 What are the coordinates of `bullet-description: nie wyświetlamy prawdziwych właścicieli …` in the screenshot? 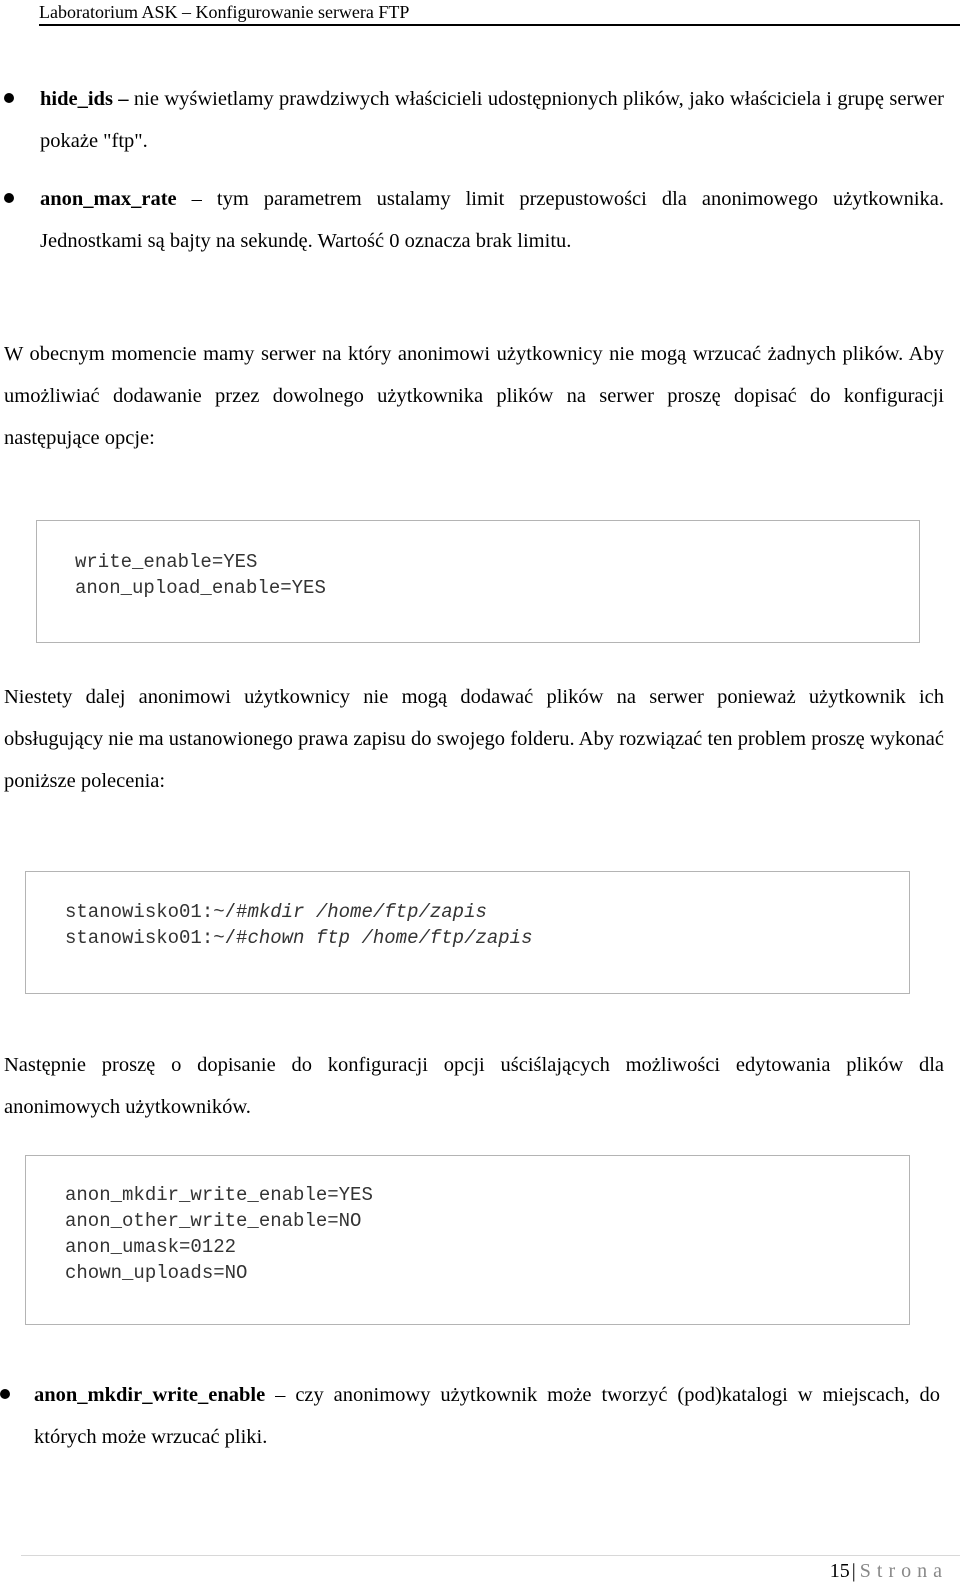 It's located at (492, 120).